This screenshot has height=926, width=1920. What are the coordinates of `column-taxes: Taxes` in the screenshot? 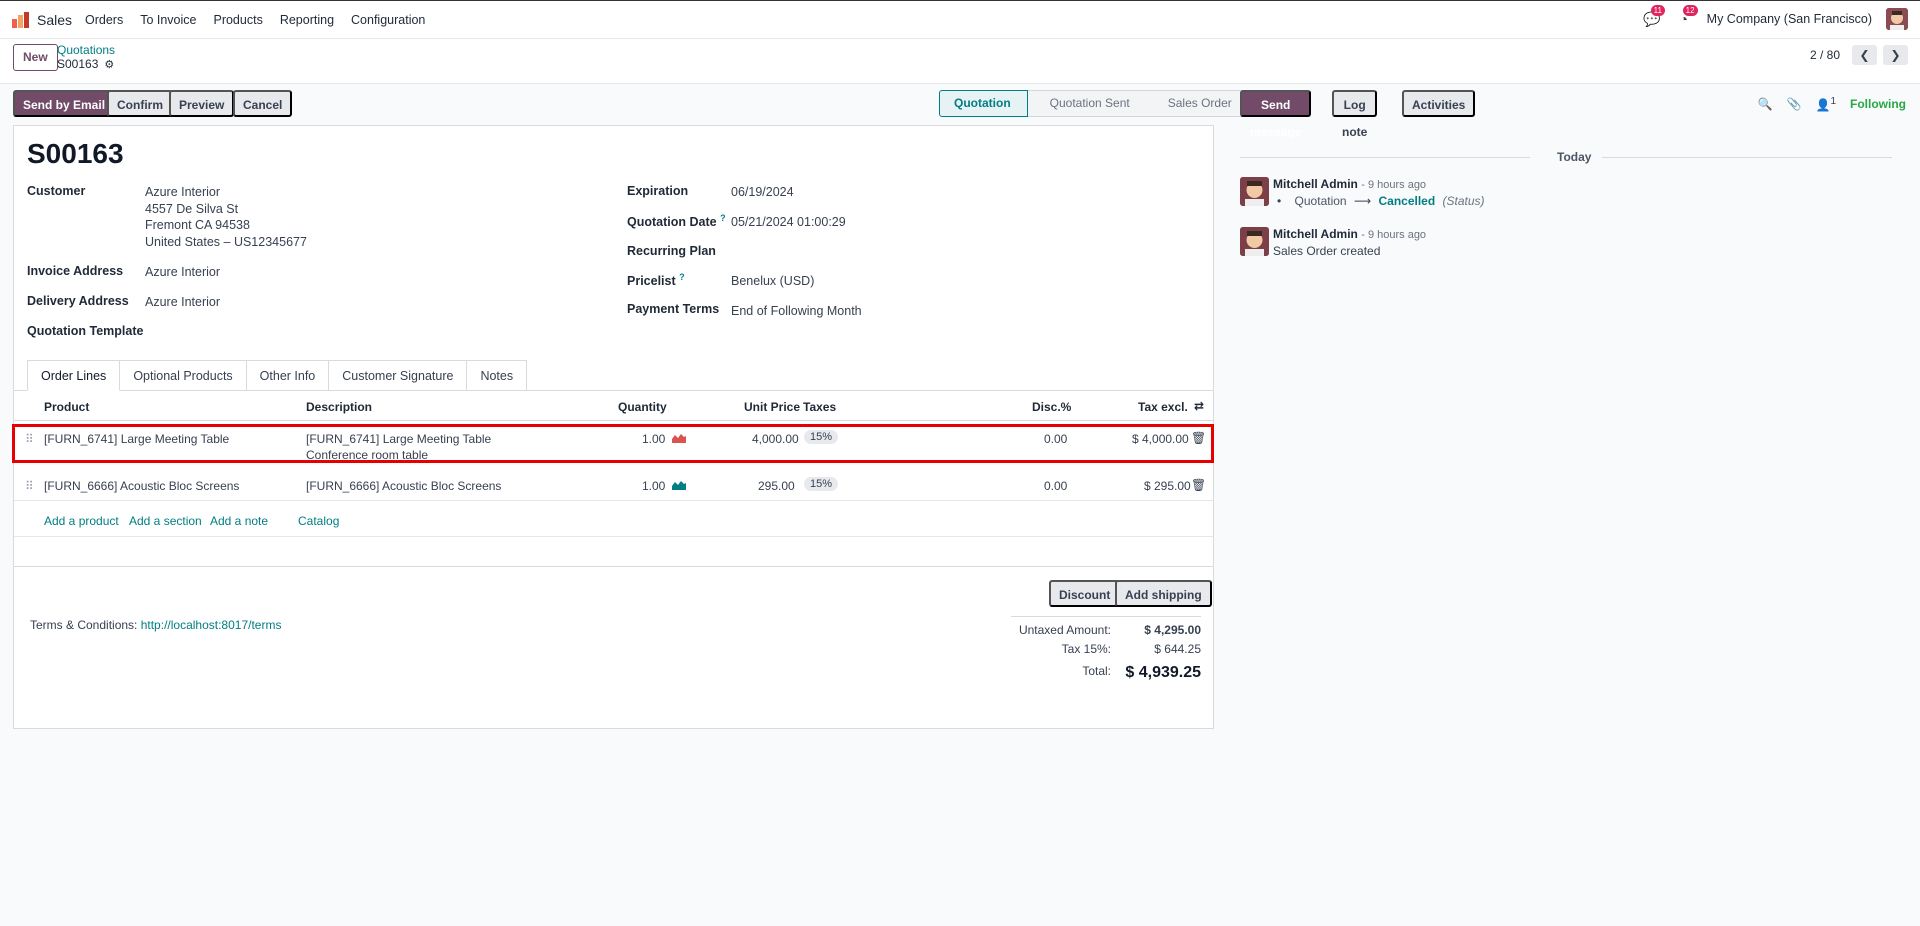 It's located at (819, 407).